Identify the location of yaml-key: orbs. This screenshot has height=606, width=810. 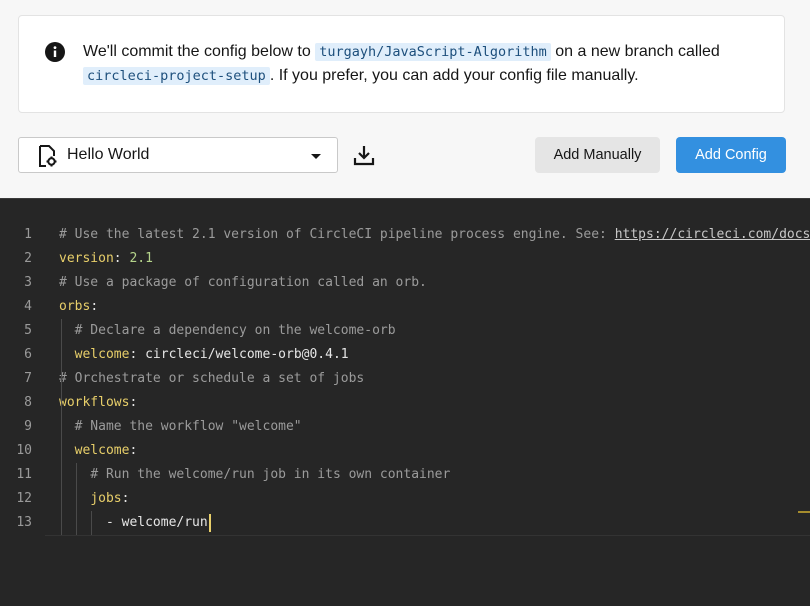
(75, 306).